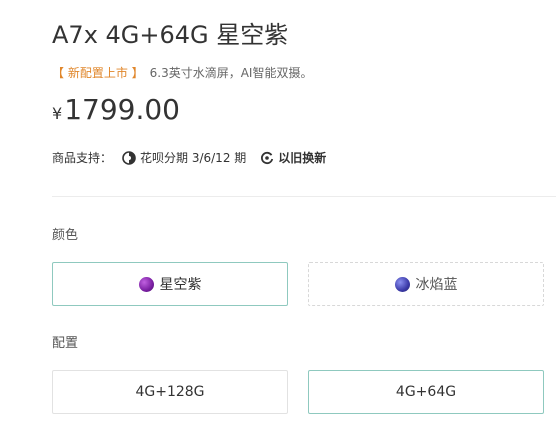 Image resolution: width=556 pixels, height=437 pixels. What do you see at coordinates (129, 158) in the screenshot?
I see `huabei-icon` at bounding box center [129, 158].